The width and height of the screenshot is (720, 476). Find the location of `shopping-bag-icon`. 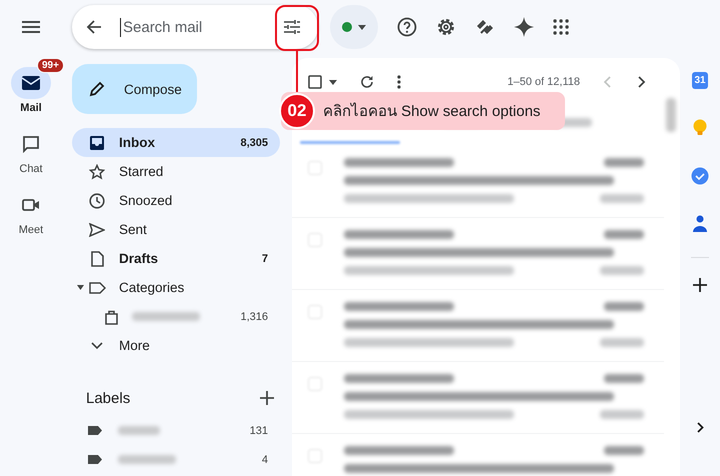

shopping-bag-icon is located at coordinates (111, 316).